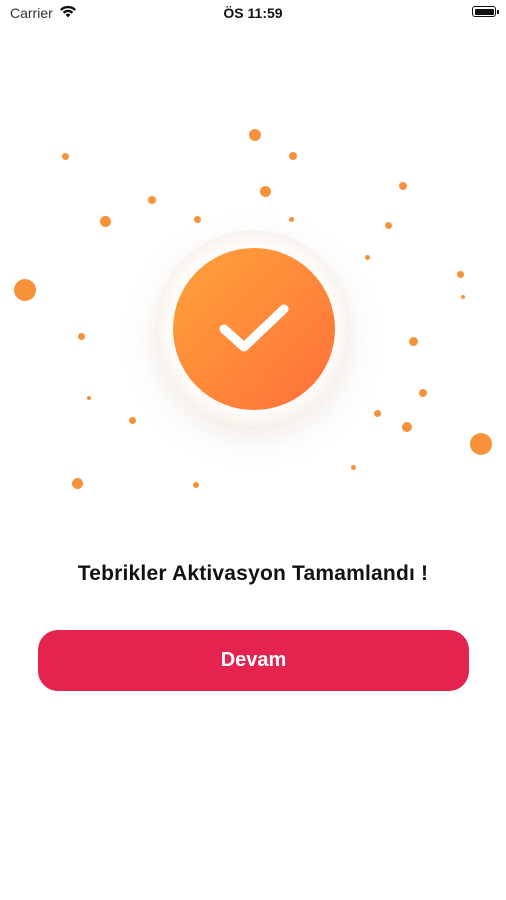 The image size is (506, 900). Describe the element at coordinates (253, 660) in the screenshot. I see `continue-button: Devam` at that location.